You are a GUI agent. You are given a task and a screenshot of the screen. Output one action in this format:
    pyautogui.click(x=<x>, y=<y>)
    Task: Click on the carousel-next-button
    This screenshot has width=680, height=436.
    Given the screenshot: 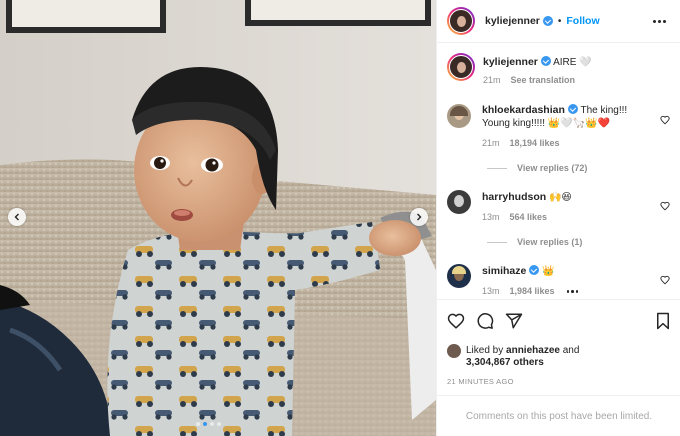 What is the action you would take?
    pyautogui.click(x=419, y=217)
    